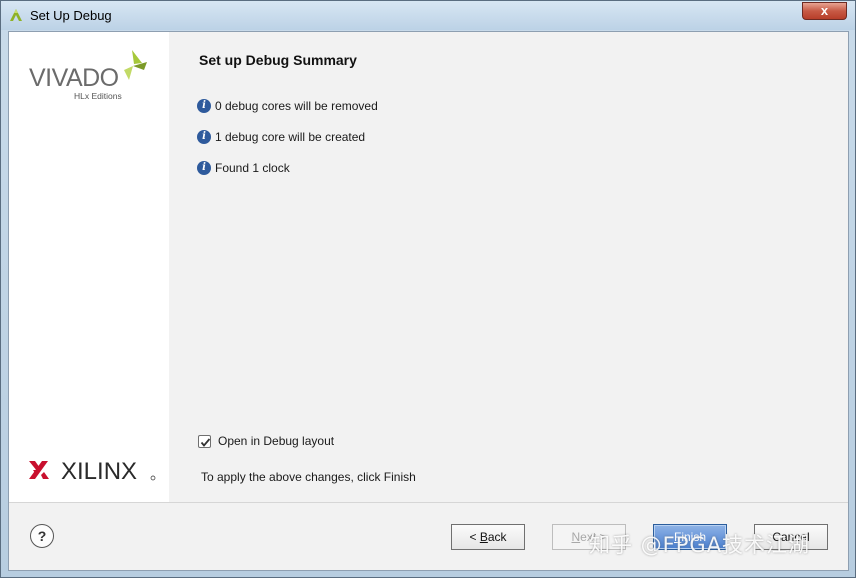 This screenshot has height=578, width=856. Describe the element at coordinates (278, 60) in the screenshot. I see `summary-heading: Set up Debug Summary` at that location.